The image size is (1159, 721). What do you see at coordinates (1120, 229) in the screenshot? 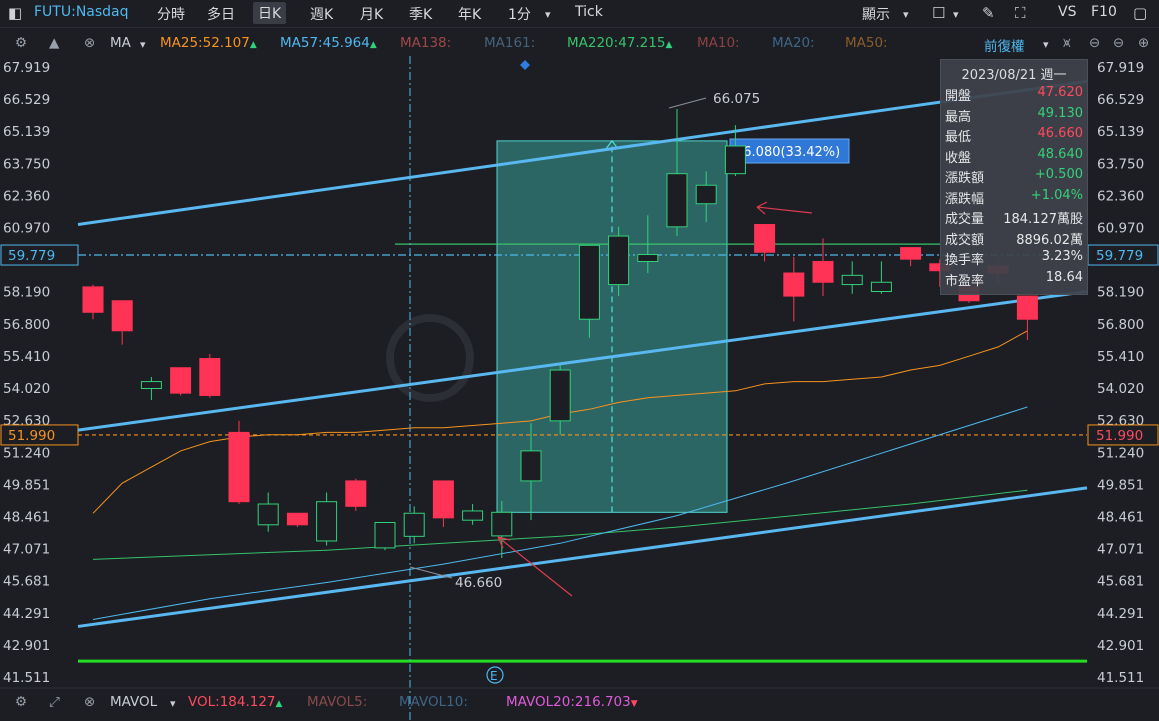
I see `y-tick-label-right: 60.970` at bounding box center [1120, 229].